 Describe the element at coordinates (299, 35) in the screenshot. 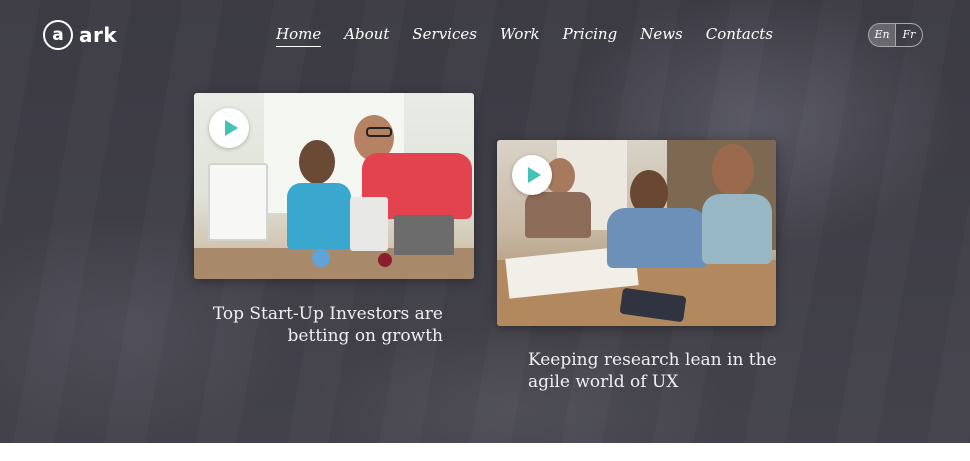

I see `nav-item-home: Home` at that location.